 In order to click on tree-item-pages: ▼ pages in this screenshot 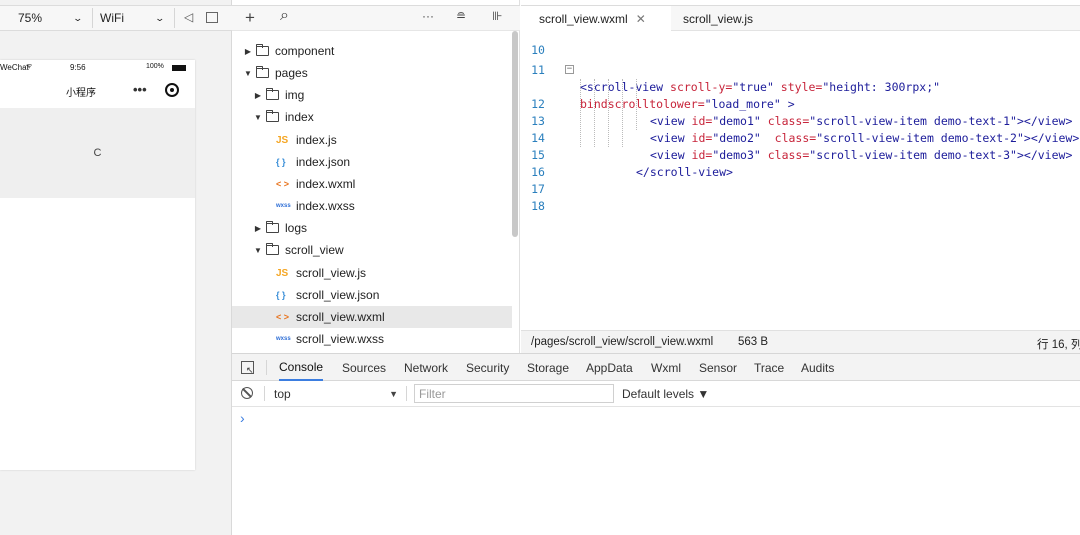, I will do `click(372, 73)`.